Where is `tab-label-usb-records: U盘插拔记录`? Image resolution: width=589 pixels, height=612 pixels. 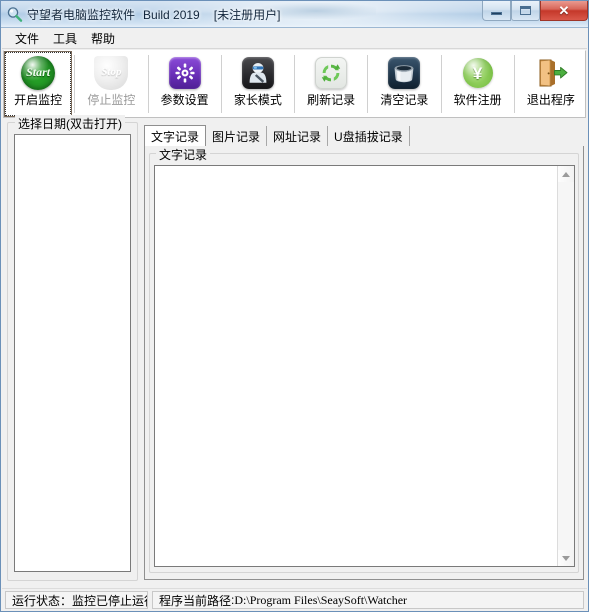 tab-label-usb-records: U盘插拔记录 is located at coordinates (368, 136).